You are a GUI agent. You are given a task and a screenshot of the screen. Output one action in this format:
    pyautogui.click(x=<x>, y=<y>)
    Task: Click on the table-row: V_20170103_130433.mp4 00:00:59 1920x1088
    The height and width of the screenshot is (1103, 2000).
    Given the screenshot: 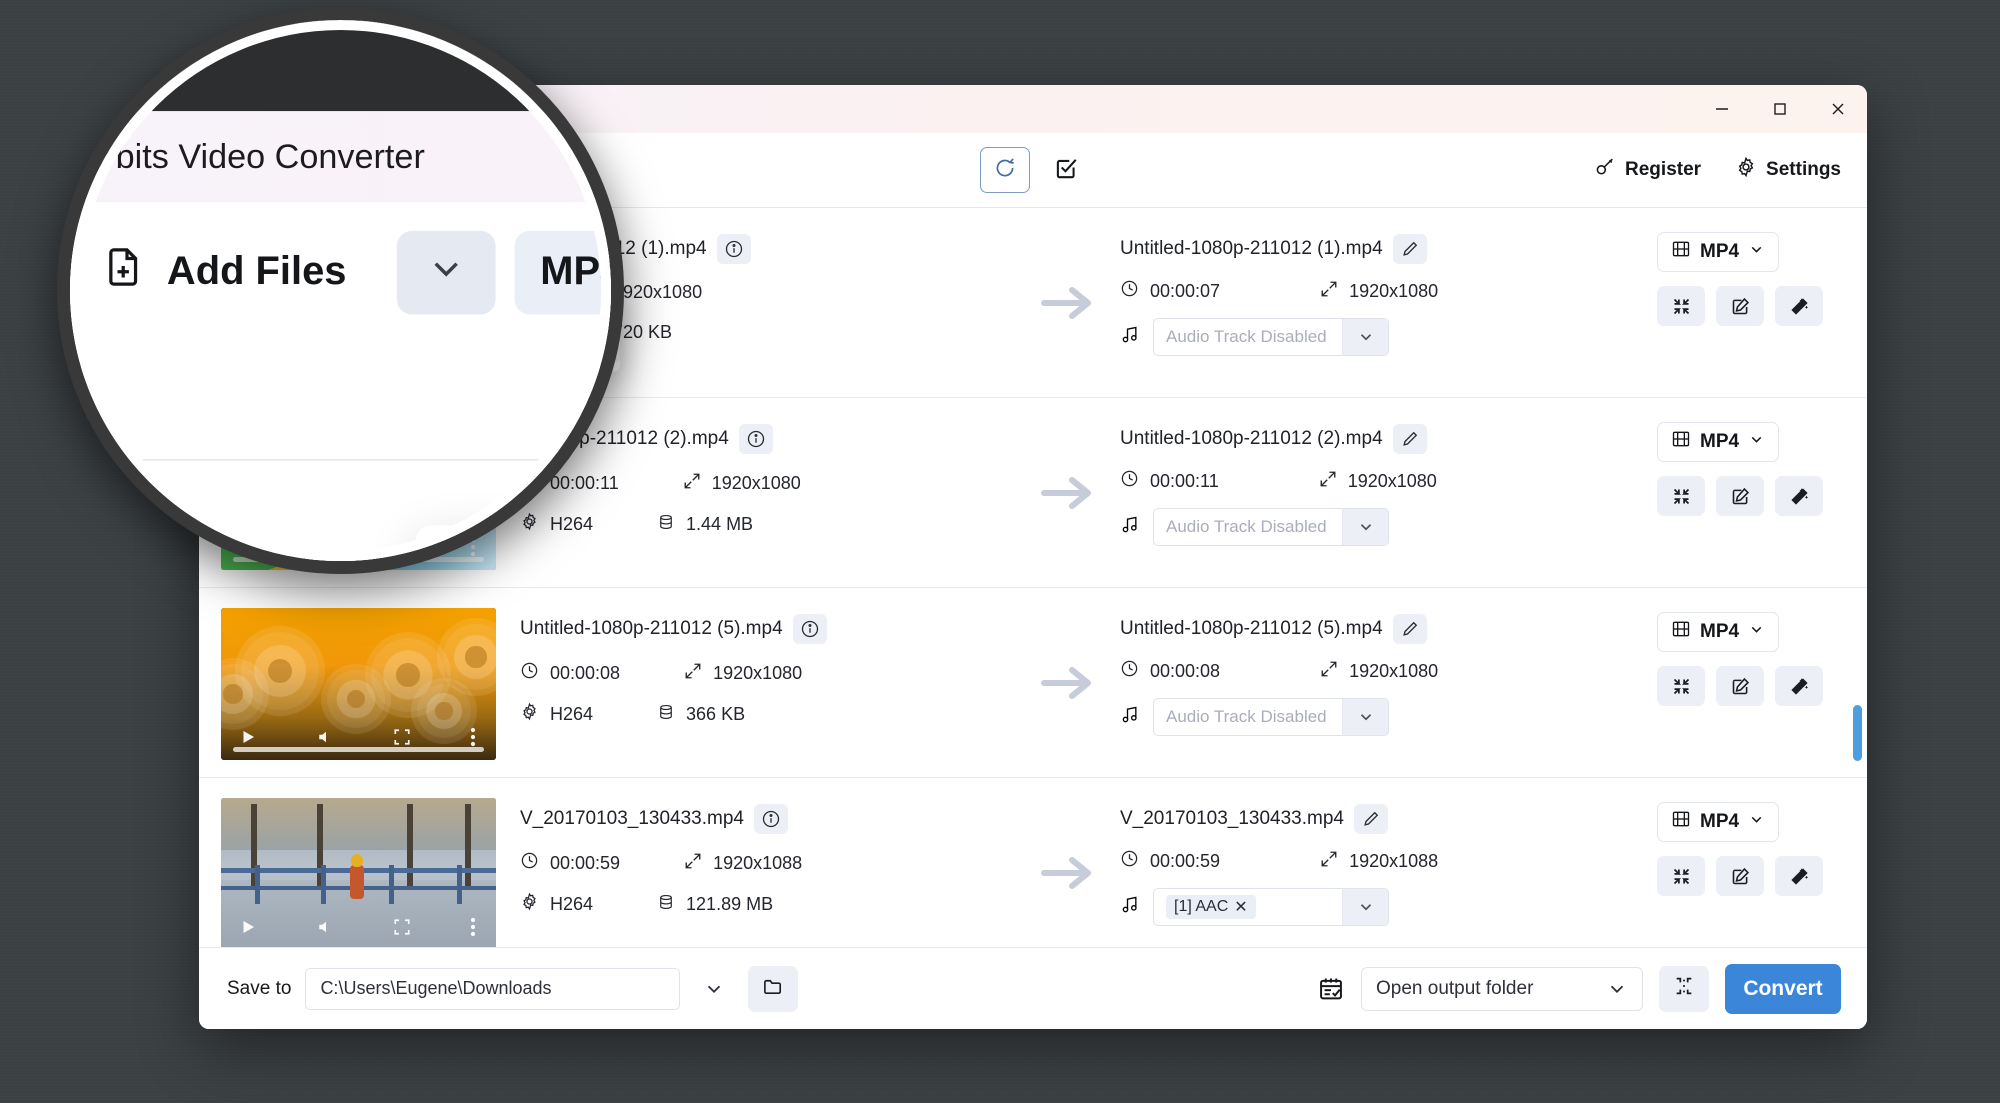 What is the action you would take?
    pyautogui.click(x=1033, y=862)
    